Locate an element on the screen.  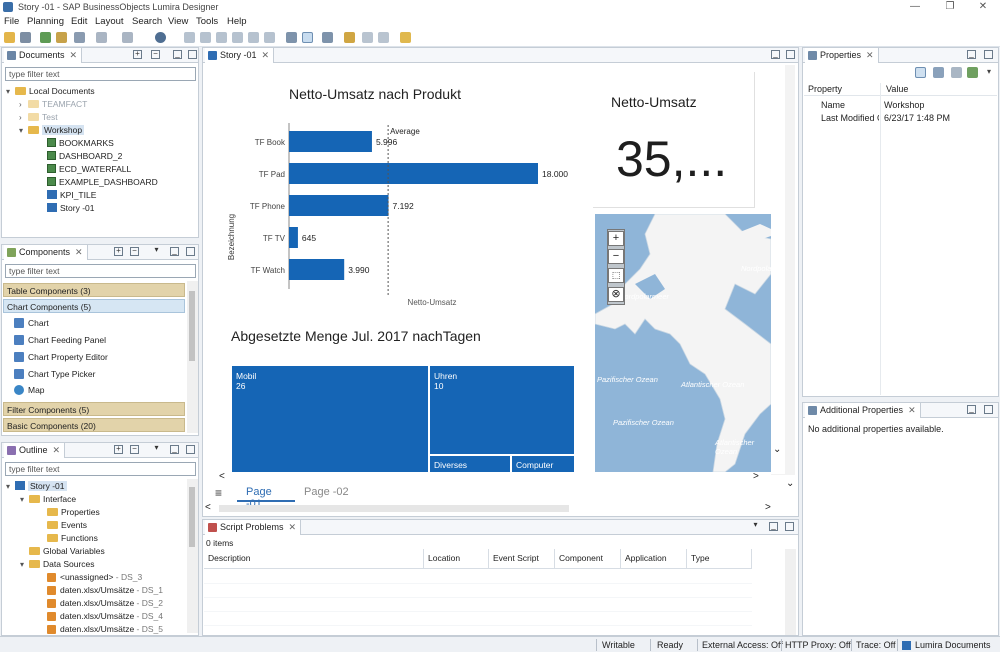
outline-filter-input: type filter text is located at coordinates (100, 469).